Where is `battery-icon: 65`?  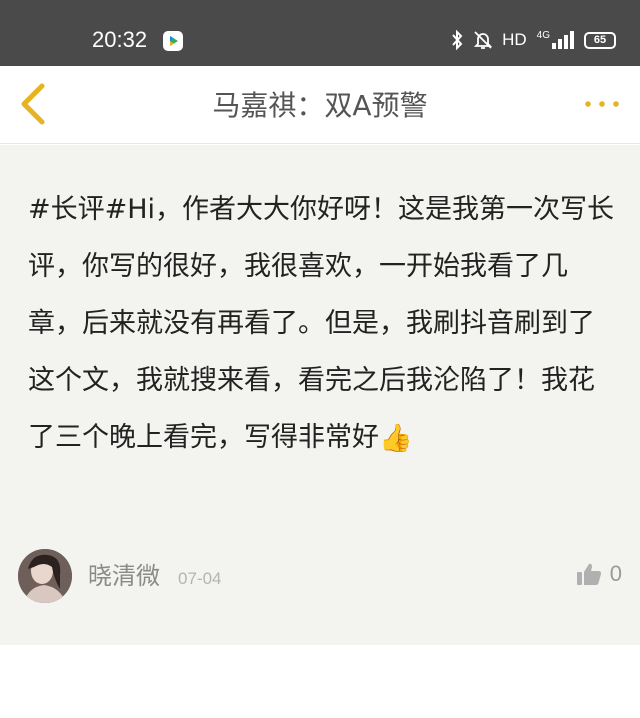 battery-icon: 65 is located at coordinates (600, 40).